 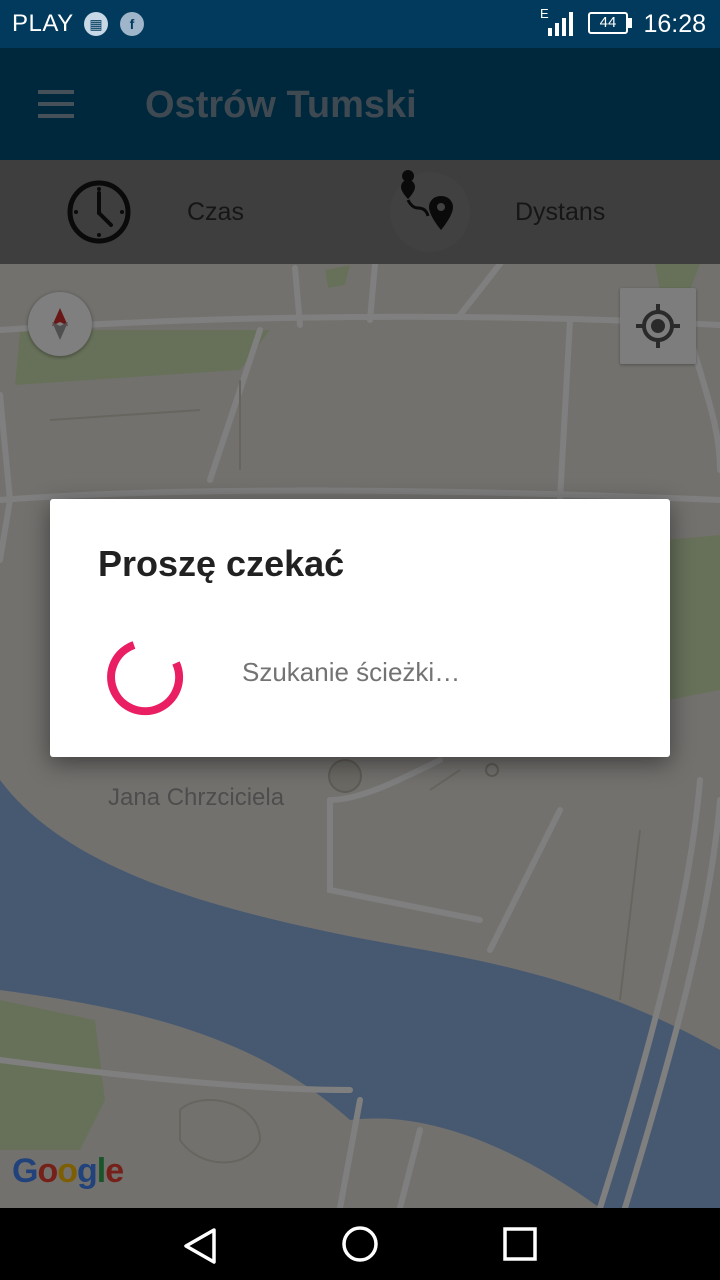 What do you see at coordinates (520, 1244) in the screenshot?
I see `recents-icon` at bounding box center [520, 1244].